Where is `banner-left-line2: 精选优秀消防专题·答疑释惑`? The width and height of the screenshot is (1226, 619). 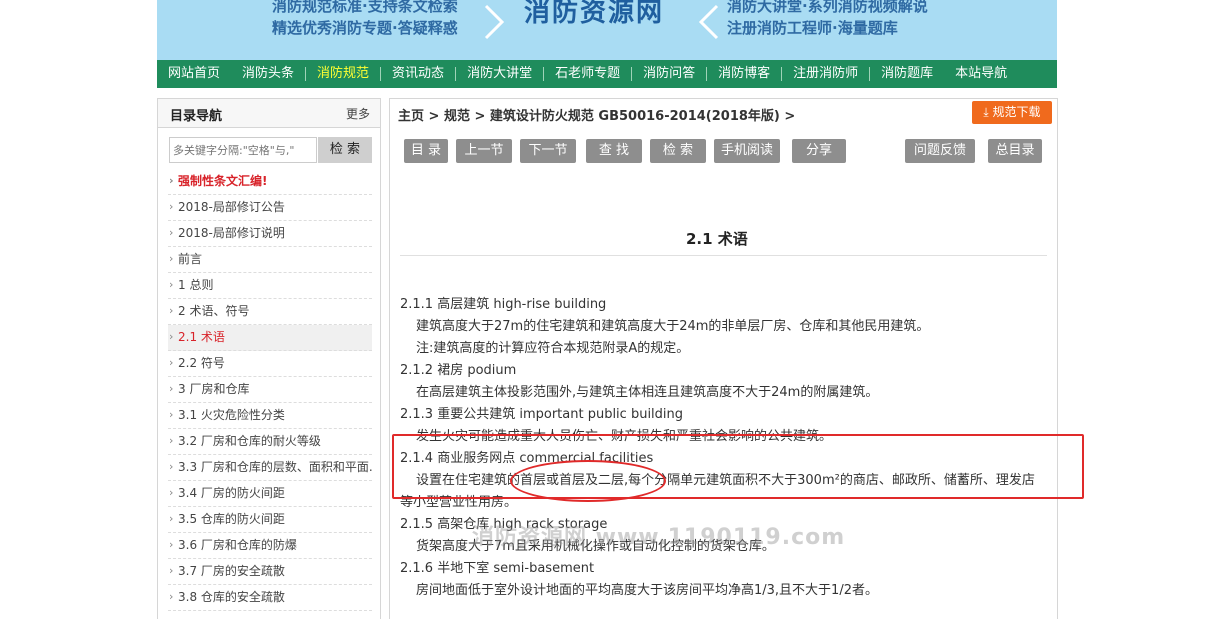
banner-left-line2: 精选优秀消防专题·答疑释惑 is located at coordinates (365, 28).